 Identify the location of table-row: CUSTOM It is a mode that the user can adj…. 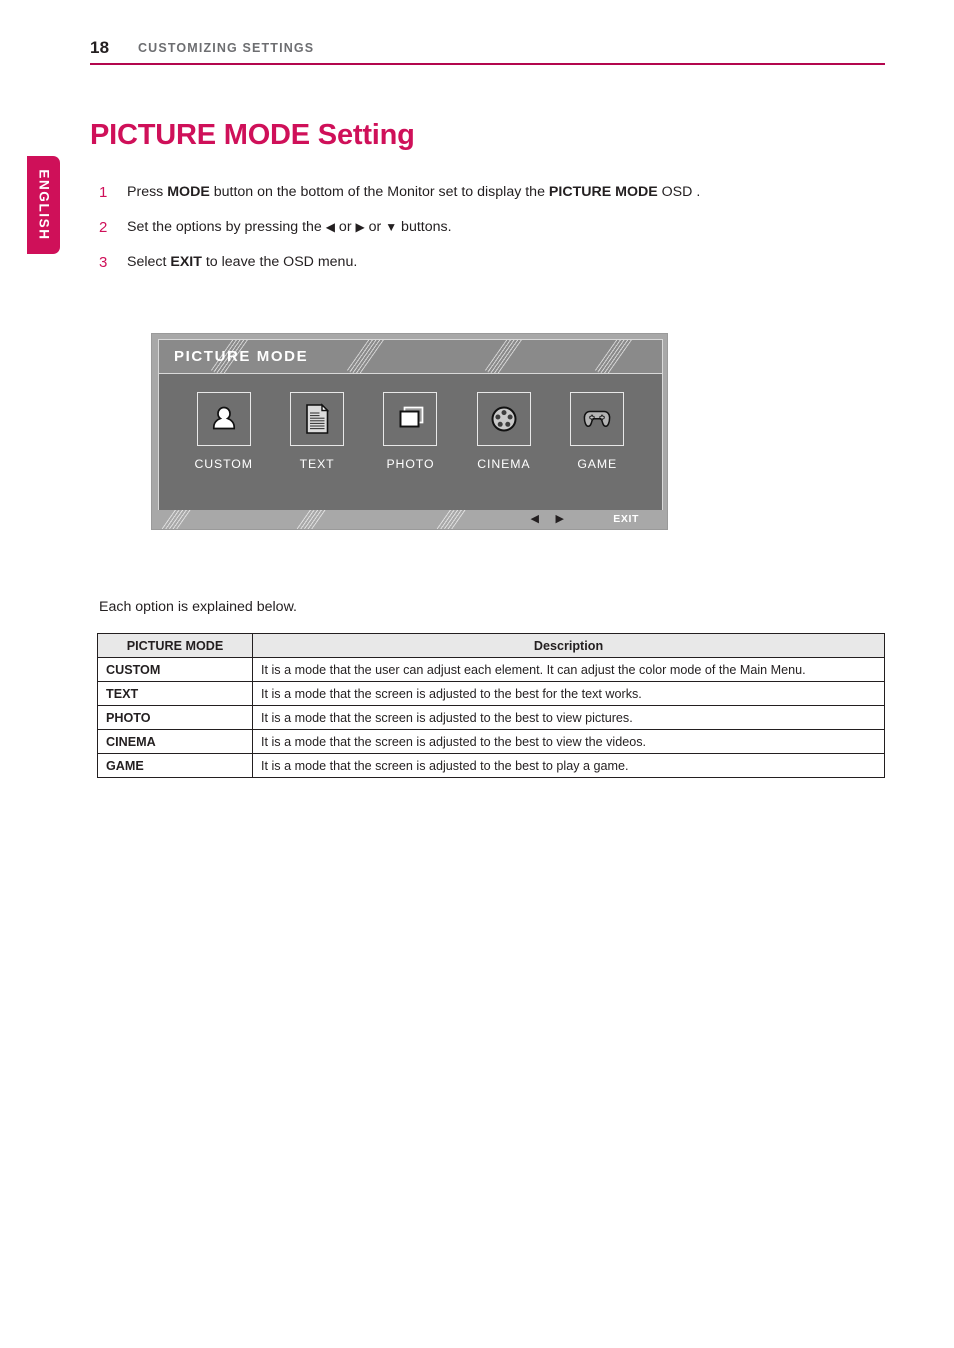
(491, 669).